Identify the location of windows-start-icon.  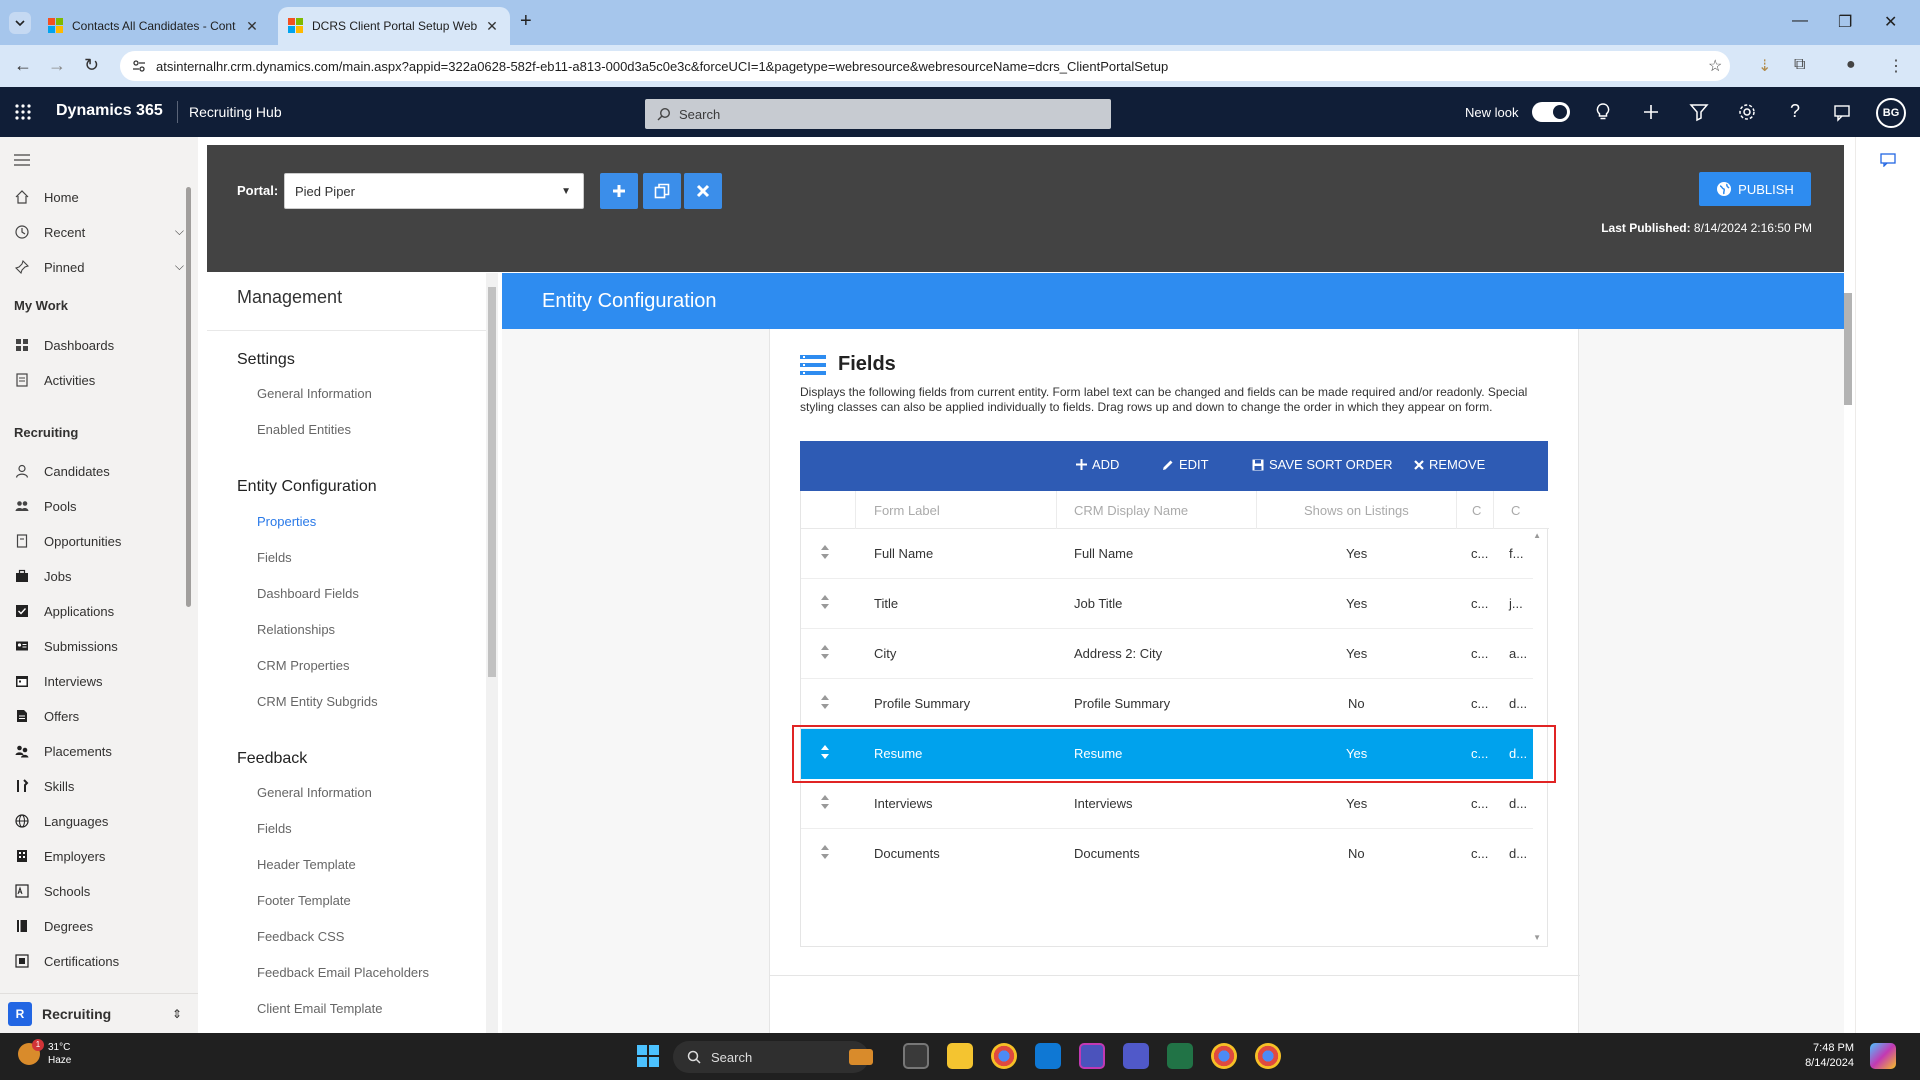
(648, 1056).